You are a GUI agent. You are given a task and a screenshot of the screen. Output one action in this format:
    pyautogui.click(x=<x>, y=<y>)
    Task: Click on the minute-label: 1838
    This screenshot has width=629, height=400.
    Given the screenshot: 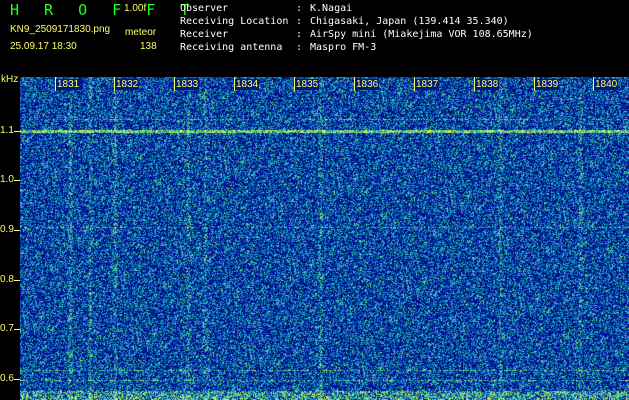 What is the action you would take?
    pyautogui.click(x=487, y=84)
    